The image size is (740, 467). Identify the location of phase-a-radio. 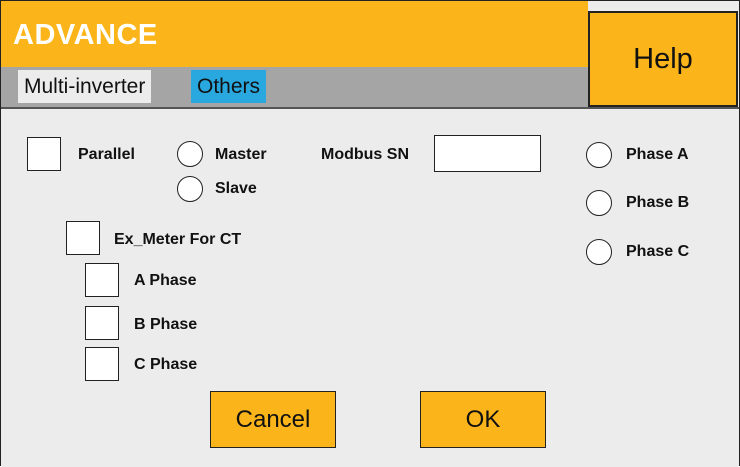
(599, 155).